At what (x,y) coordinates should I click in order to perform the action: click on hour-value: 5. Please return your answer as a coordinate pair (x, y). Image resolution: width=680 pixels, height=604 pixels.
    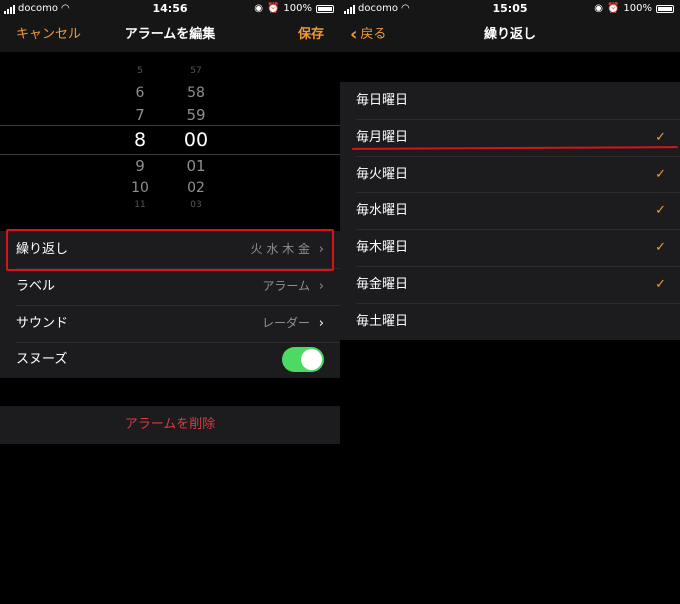
    Looking at the image, I should click on (140, 71).